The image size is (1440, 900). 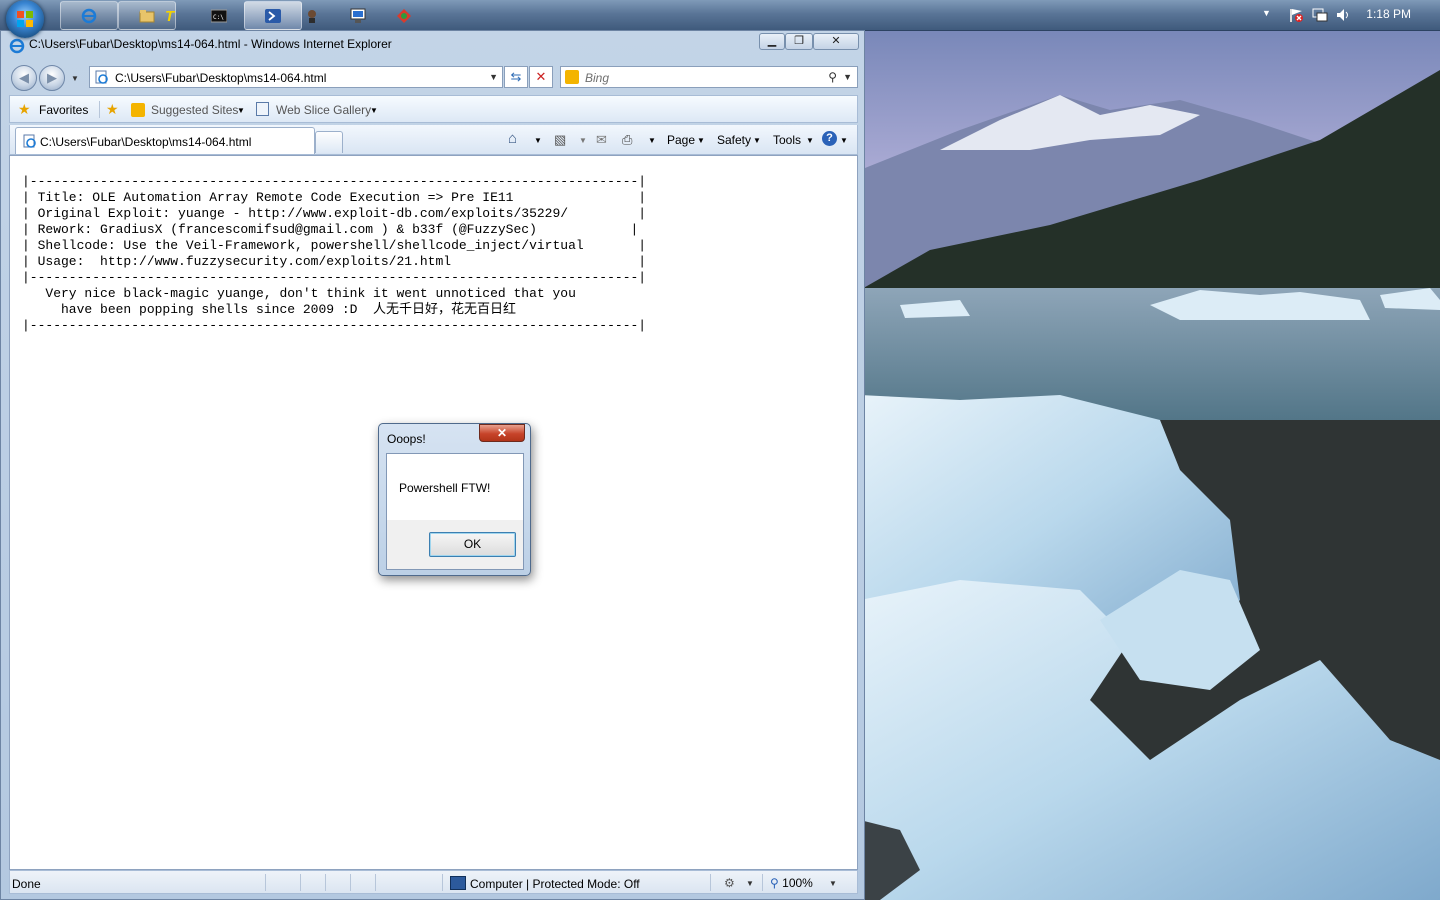 What do you see at coordinates (262, 109) in the screenshot?
I see `web-slice-icon` at bounding box center [262, 109].